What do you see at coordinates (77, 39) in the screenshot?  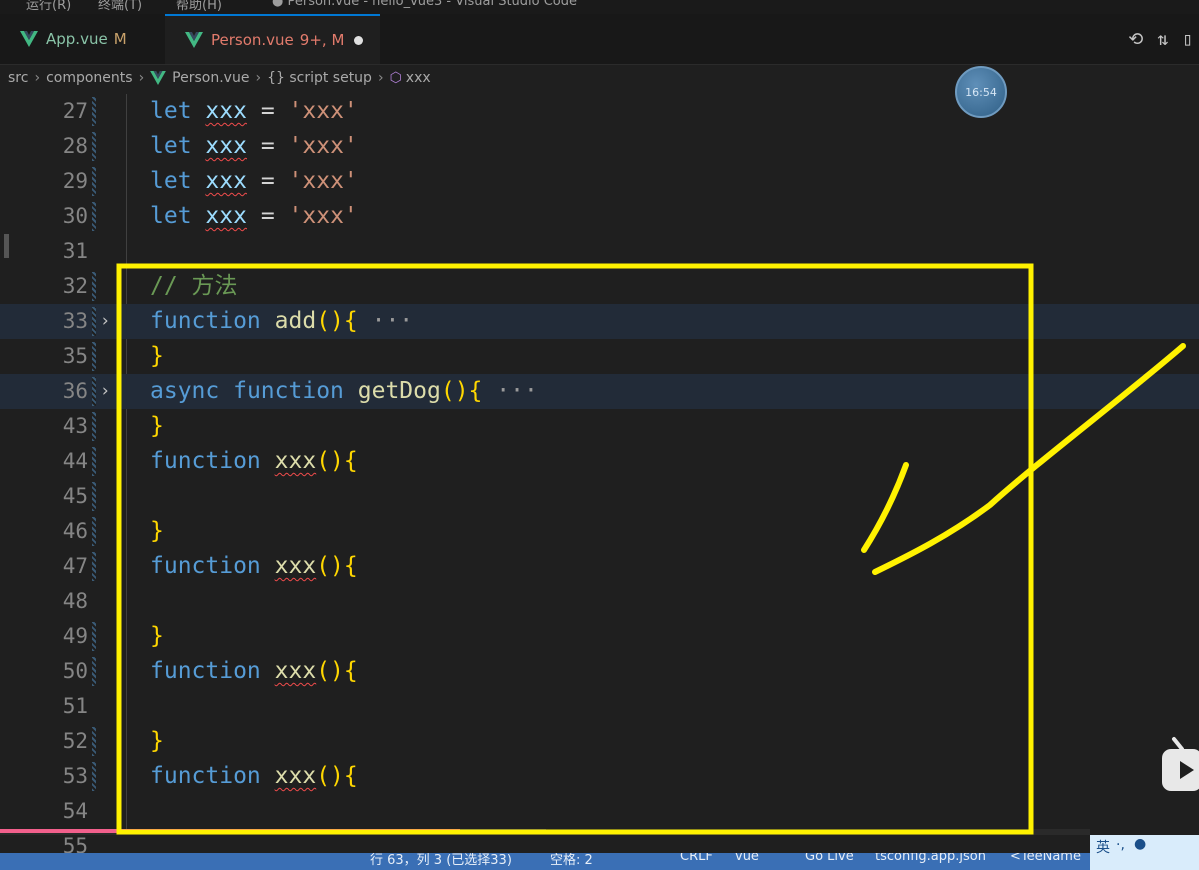 I see `tab-label: App.vue` at bounding box center [77, 39].